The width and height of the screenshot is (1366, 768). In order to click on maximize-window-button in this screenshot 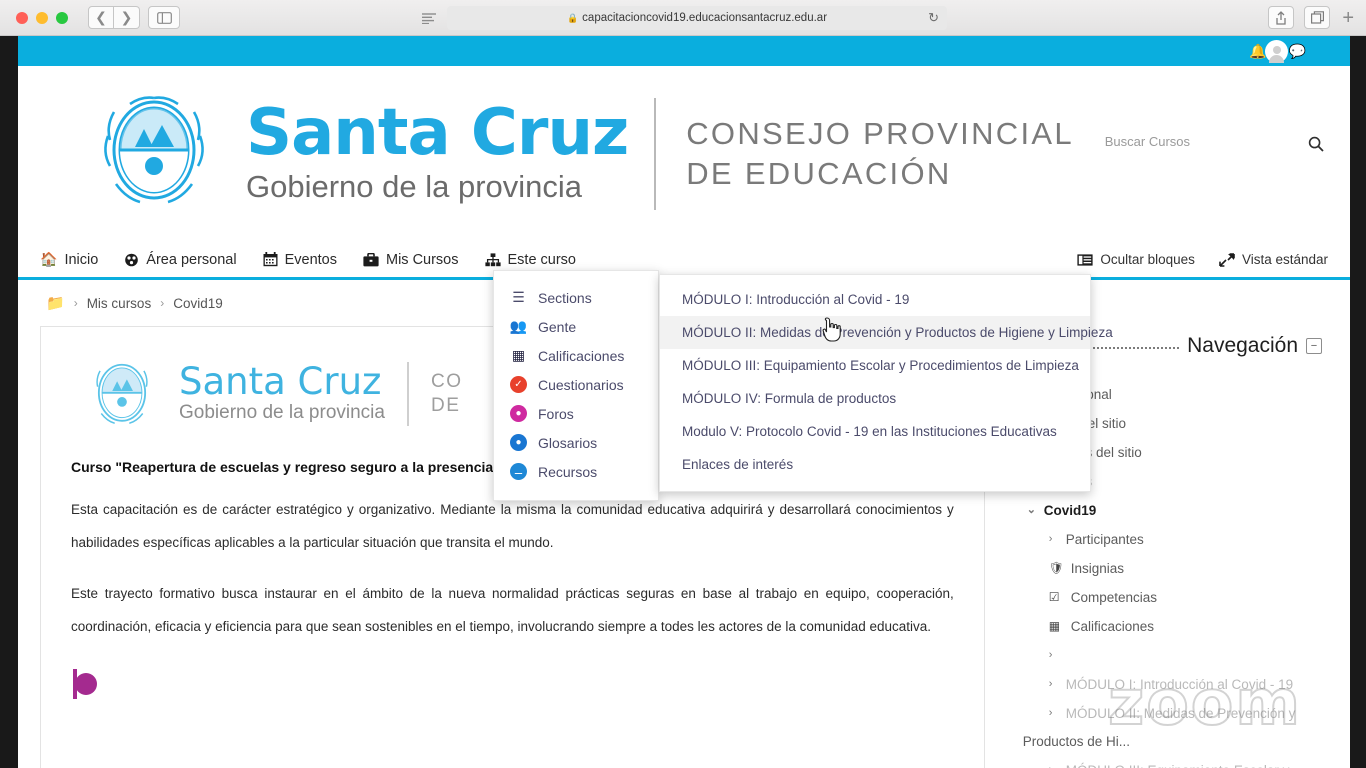, I will do `click(62, 18)`.